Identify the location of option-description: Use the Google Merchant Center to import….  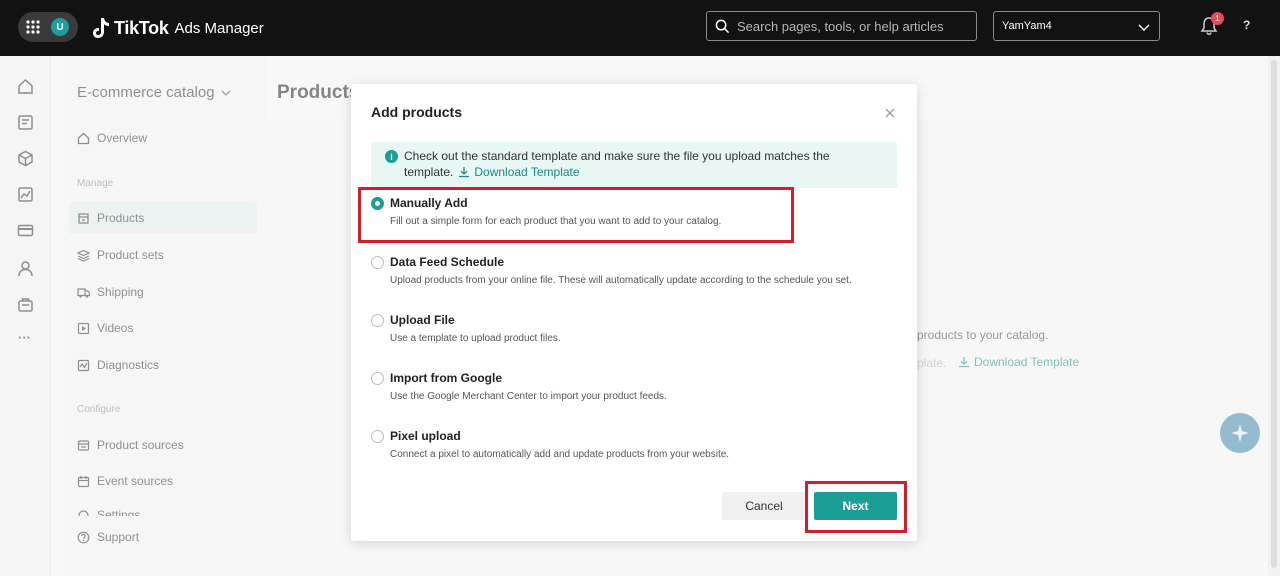
(528, 396).